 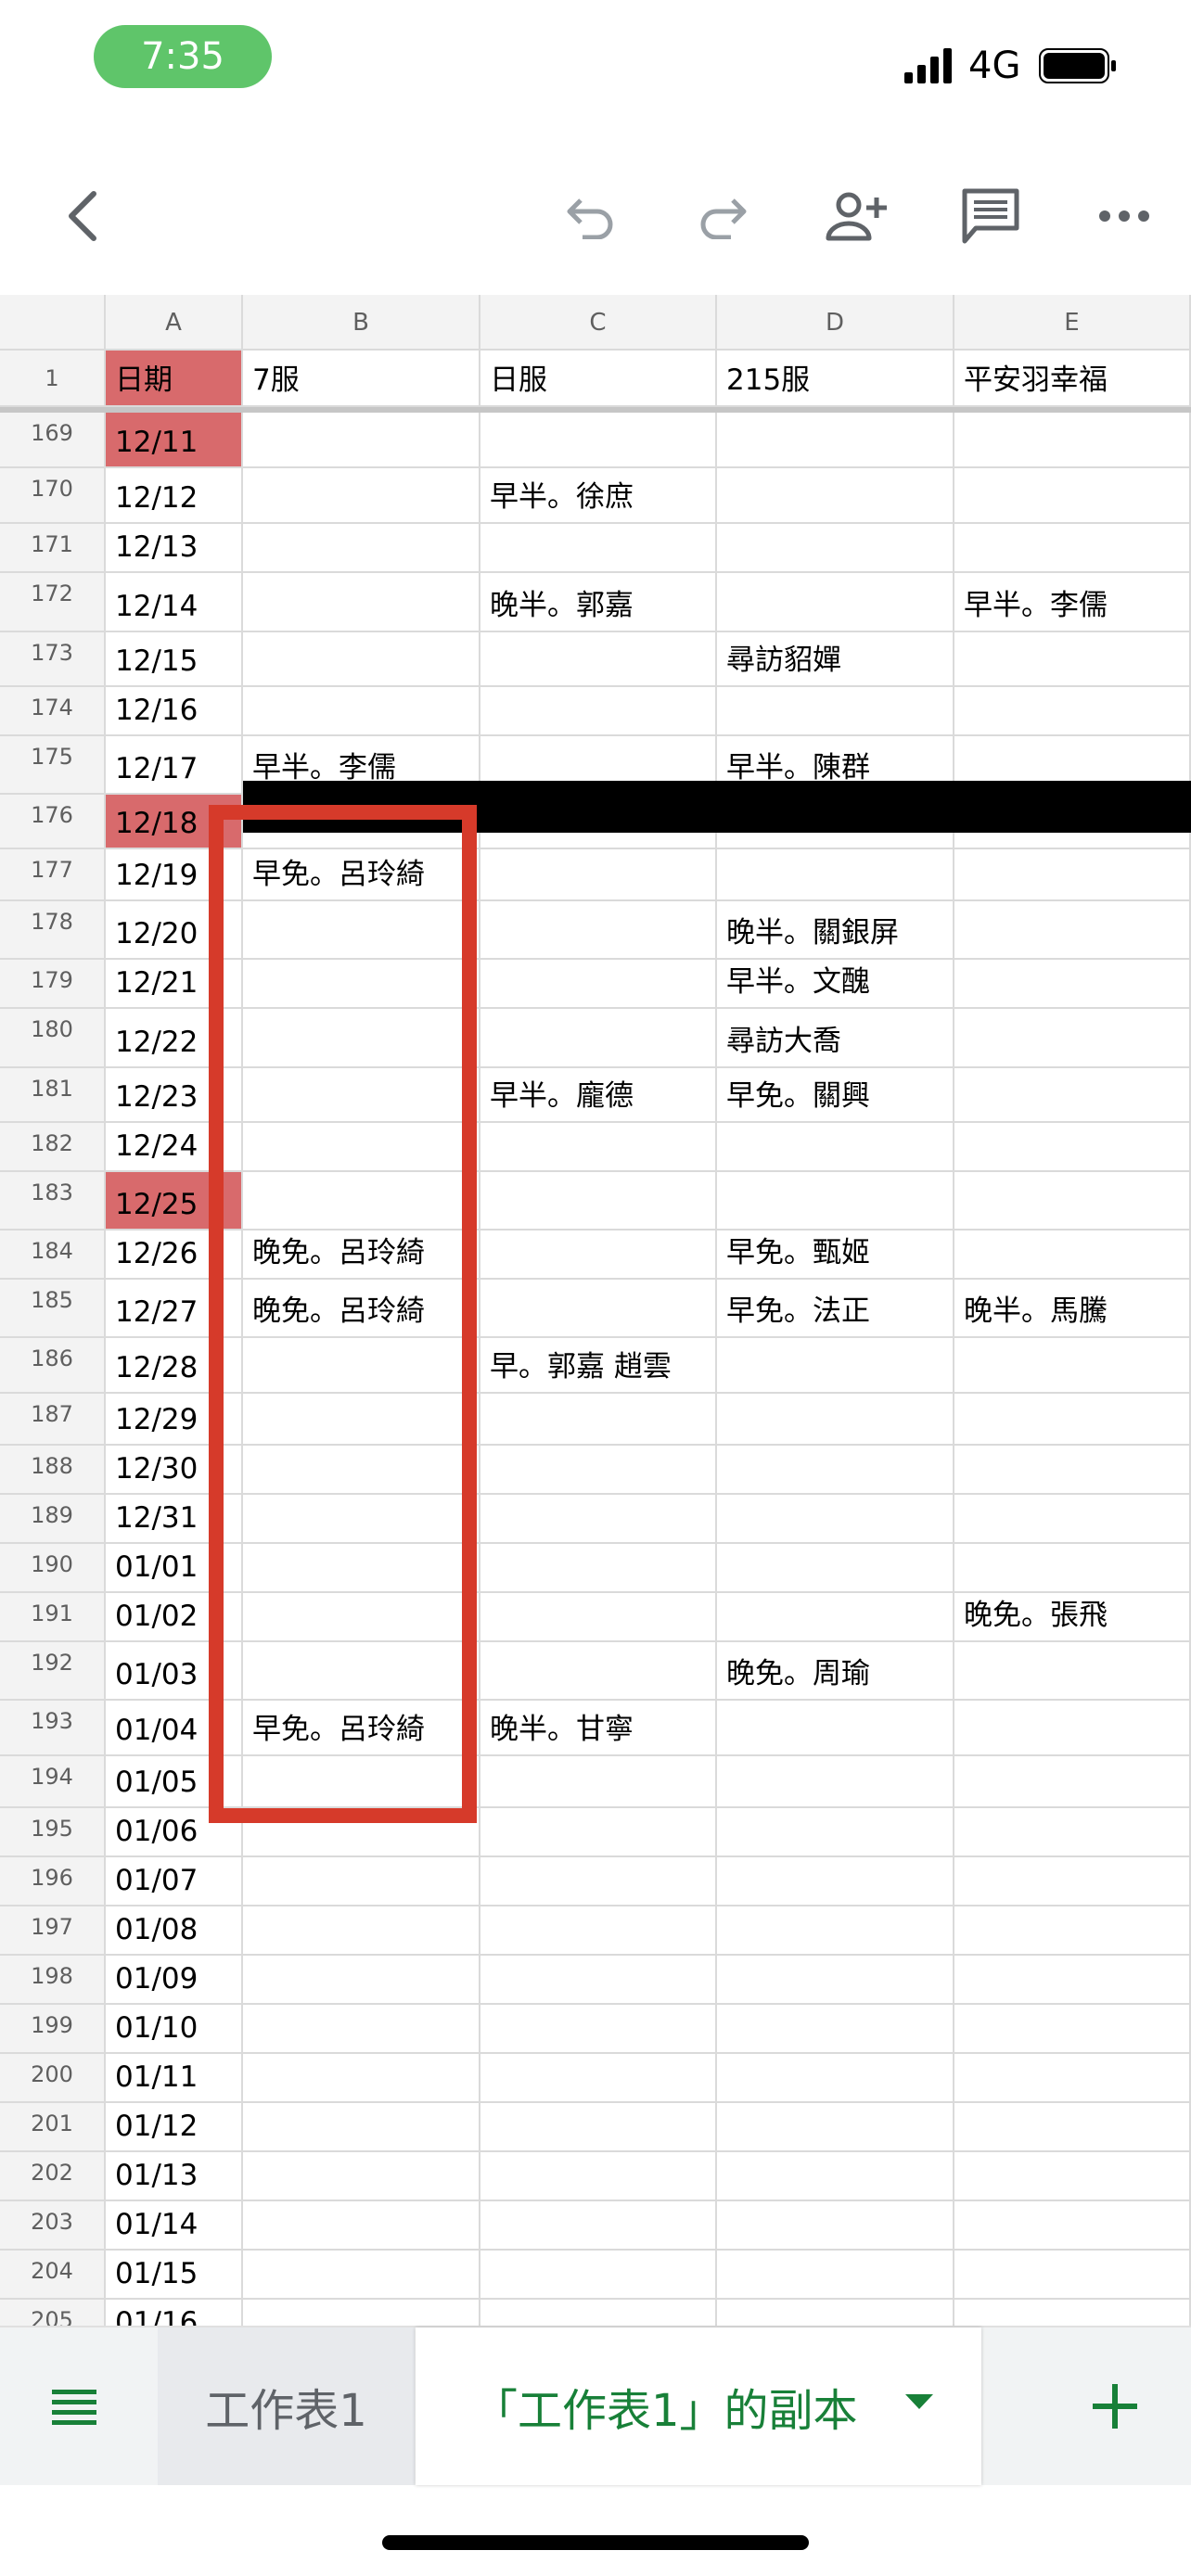 What do you see at coordinates (174, 1931) in the screenshot?
I see `cell-a: 01/08` at bounding box center [174, 1931].